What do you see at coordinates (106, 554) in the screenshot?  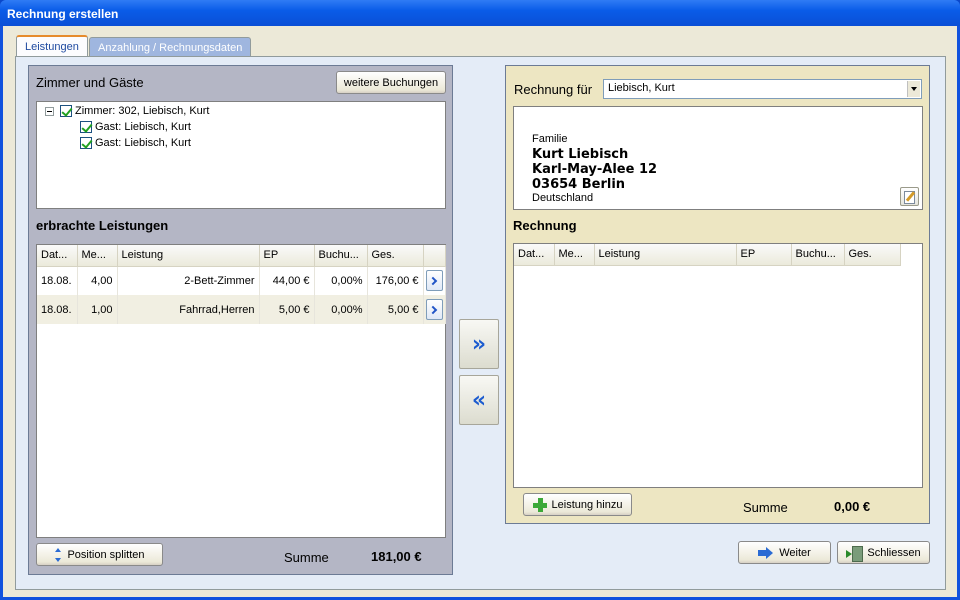 I see `split-position-label: Position splitten` at bounding box center [106, 554].